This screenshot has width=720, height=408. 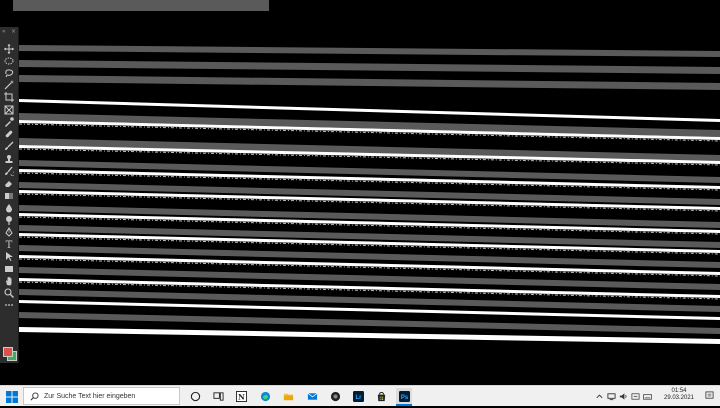 I want to click on edge-icon, so click(x=265, y=396).